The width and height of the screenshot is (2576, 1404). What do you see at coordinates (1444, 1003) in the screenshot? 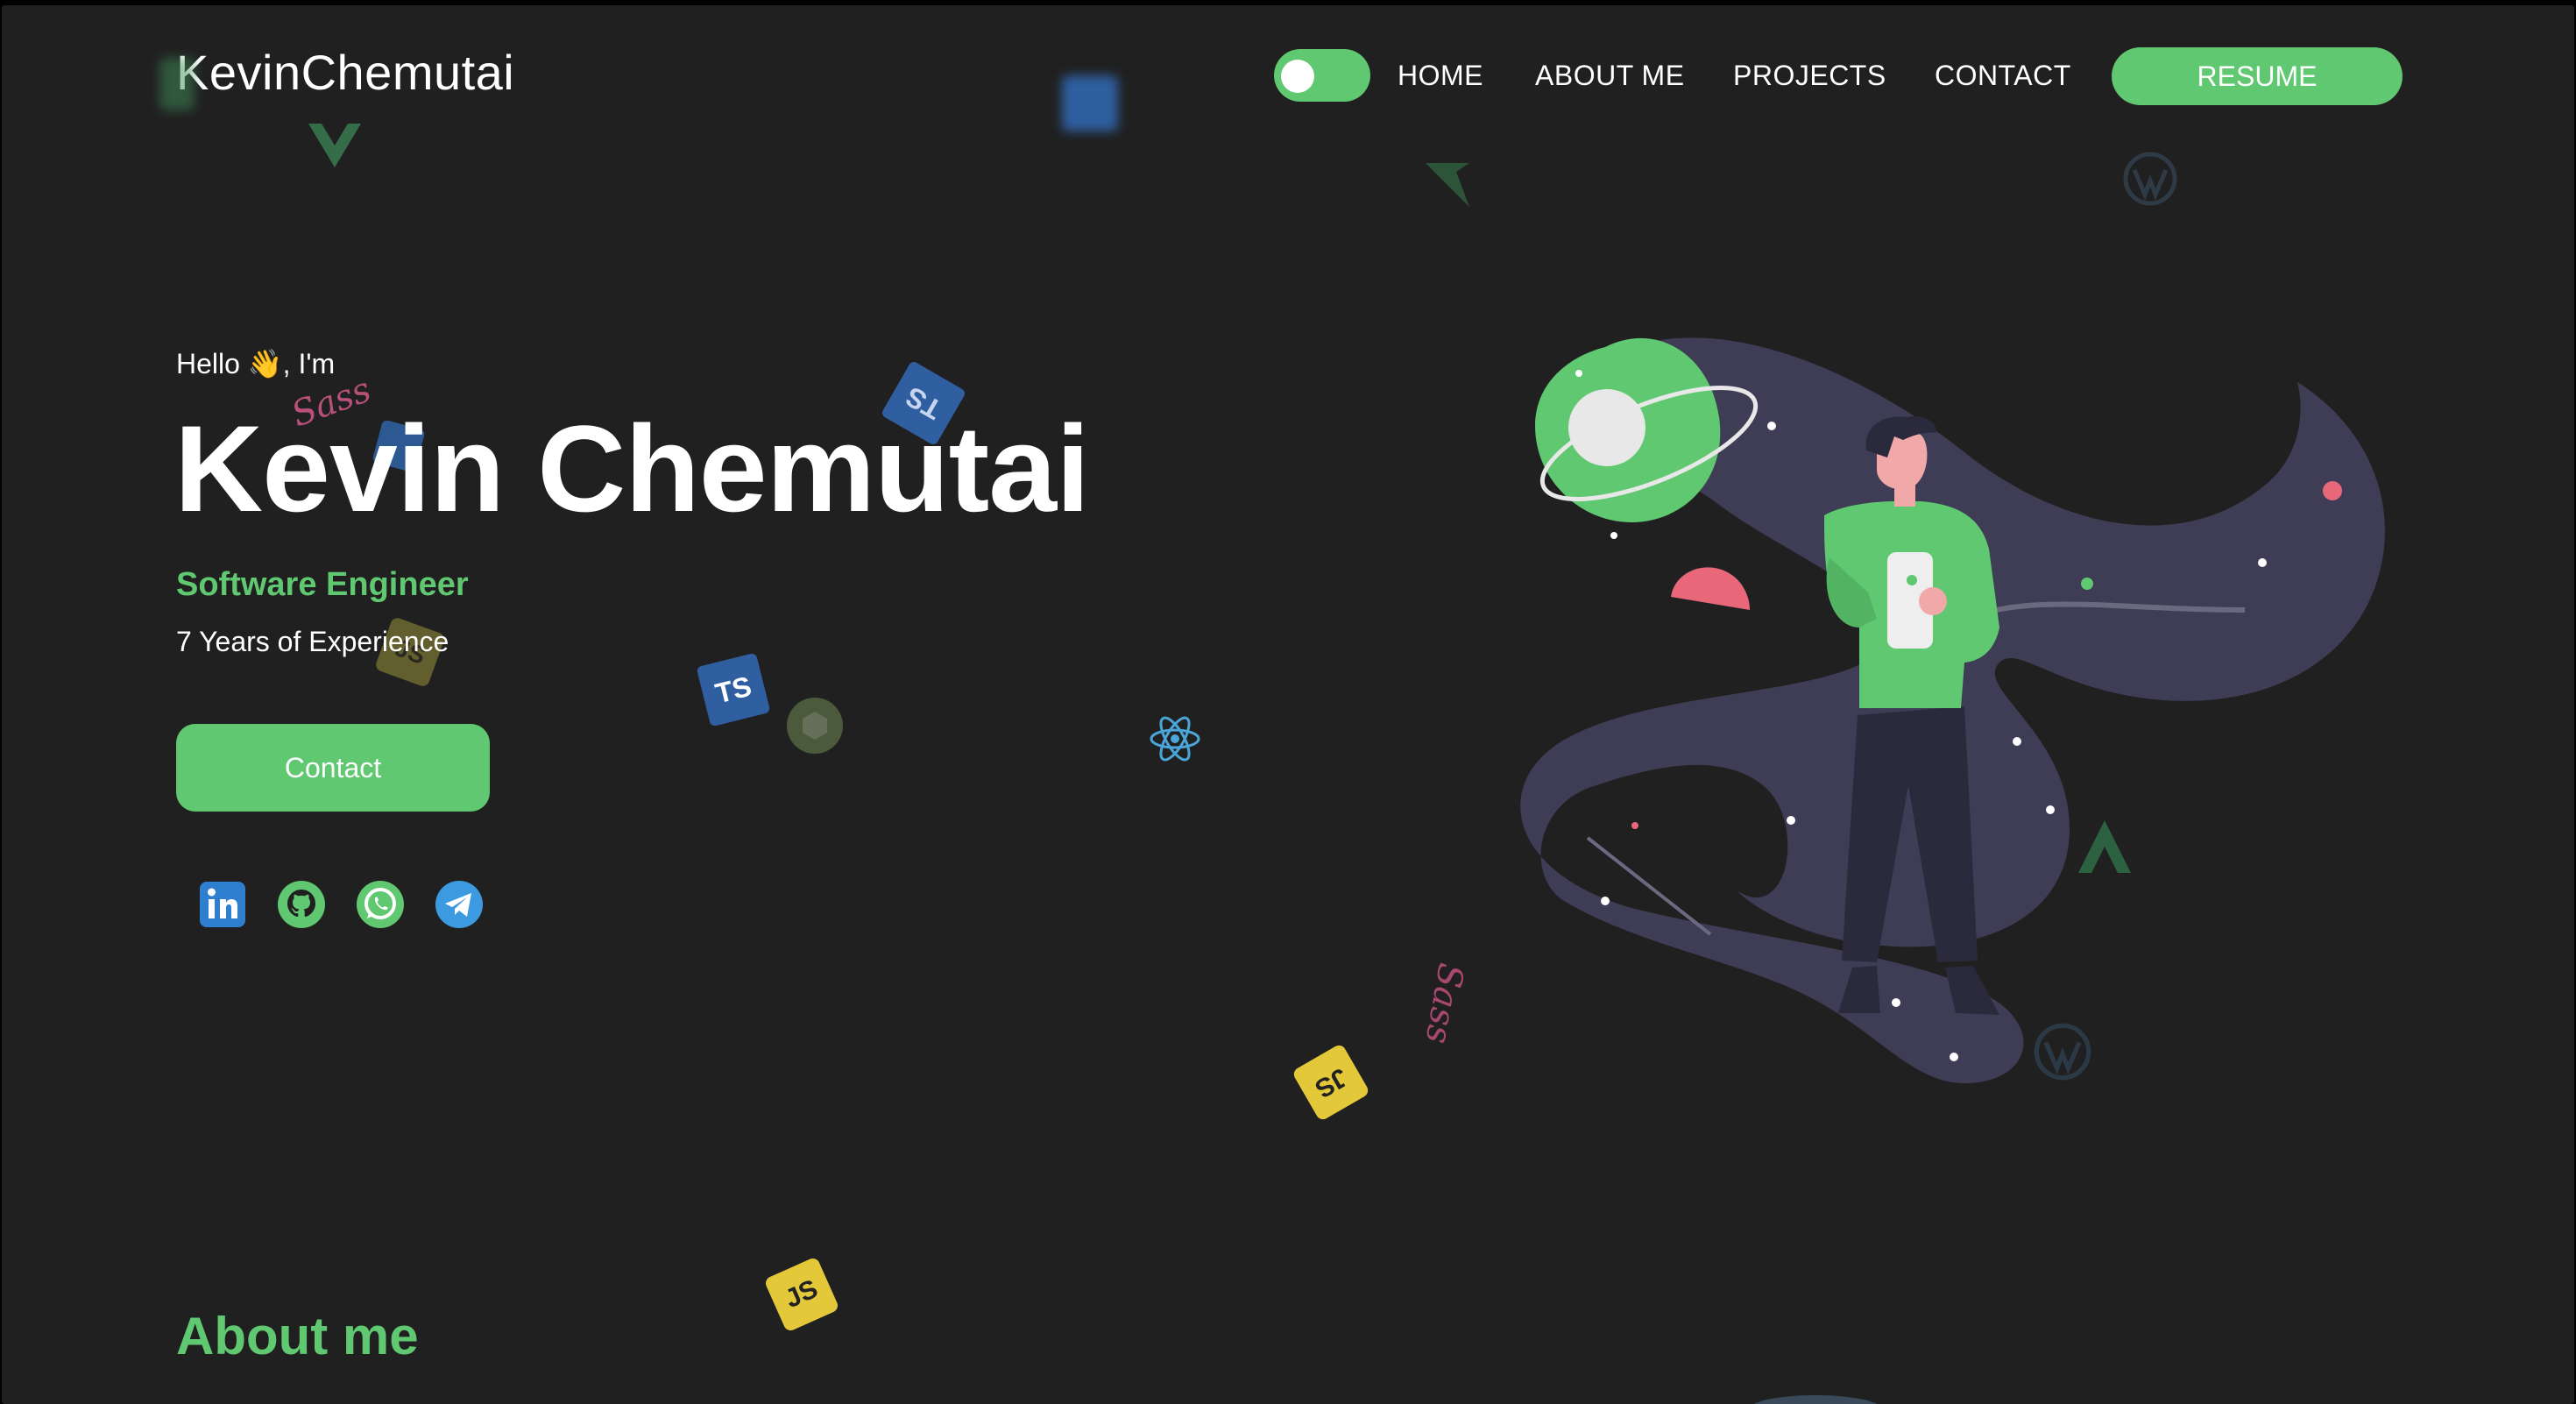
I see `sass-logo-icon-2: Sass` at bounding box center [1444, 1003].